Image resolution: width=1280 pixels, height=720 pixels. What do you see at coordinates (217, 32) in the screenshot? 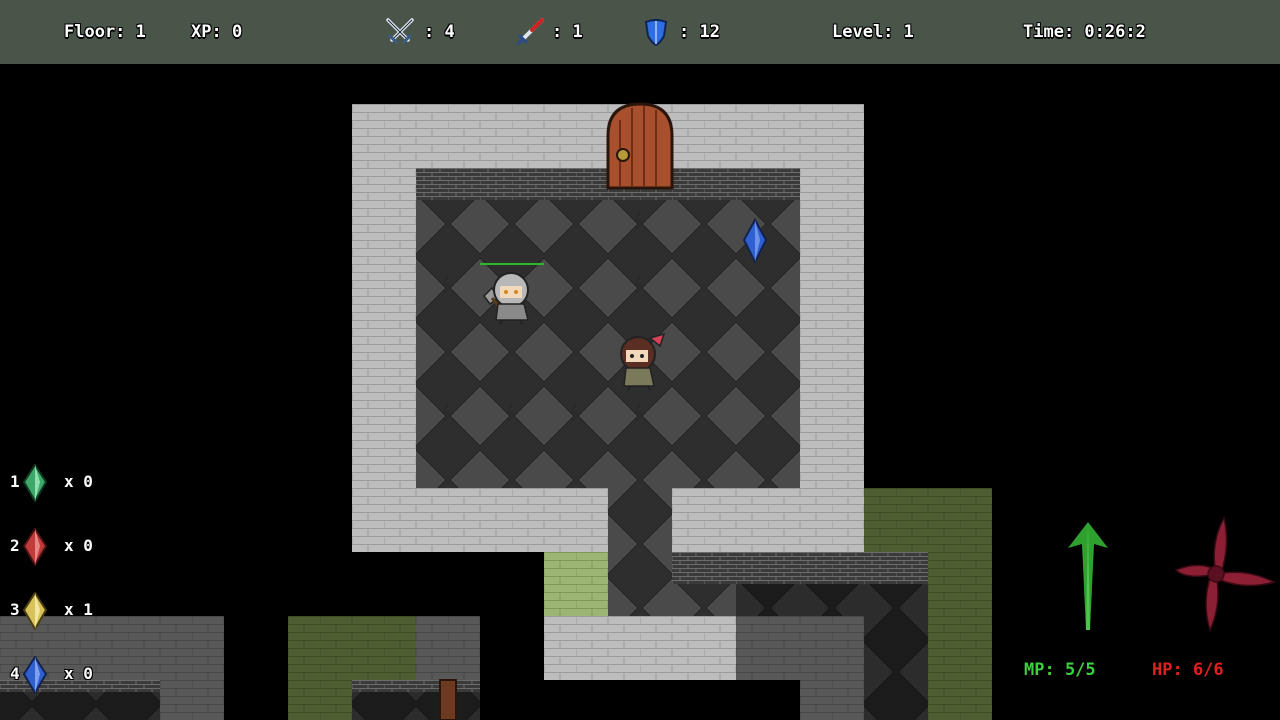
I see `xp-label: XP: 0` at bounding box center [217, 32].